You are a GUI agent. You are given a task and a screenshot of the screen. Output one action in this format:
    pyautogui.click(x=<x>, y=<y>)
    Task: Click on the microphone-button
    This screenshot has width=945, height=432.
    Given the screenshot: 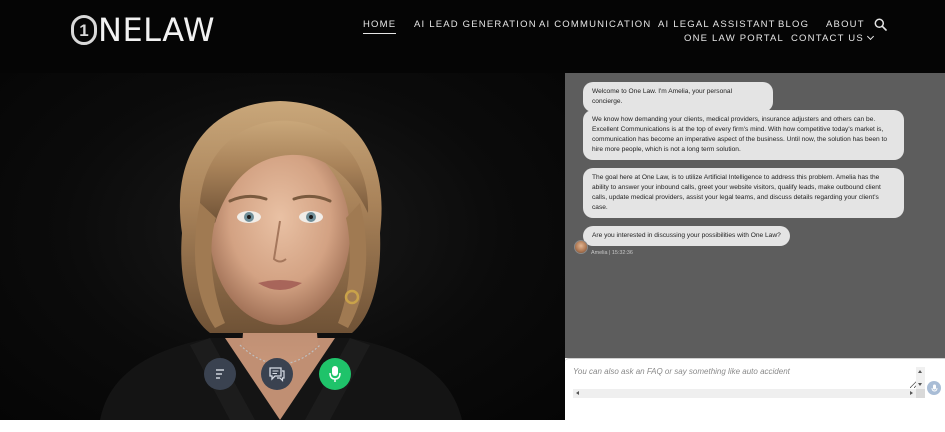 What is the action you would take?
    pyautogui.click(x=335, y=374)
    